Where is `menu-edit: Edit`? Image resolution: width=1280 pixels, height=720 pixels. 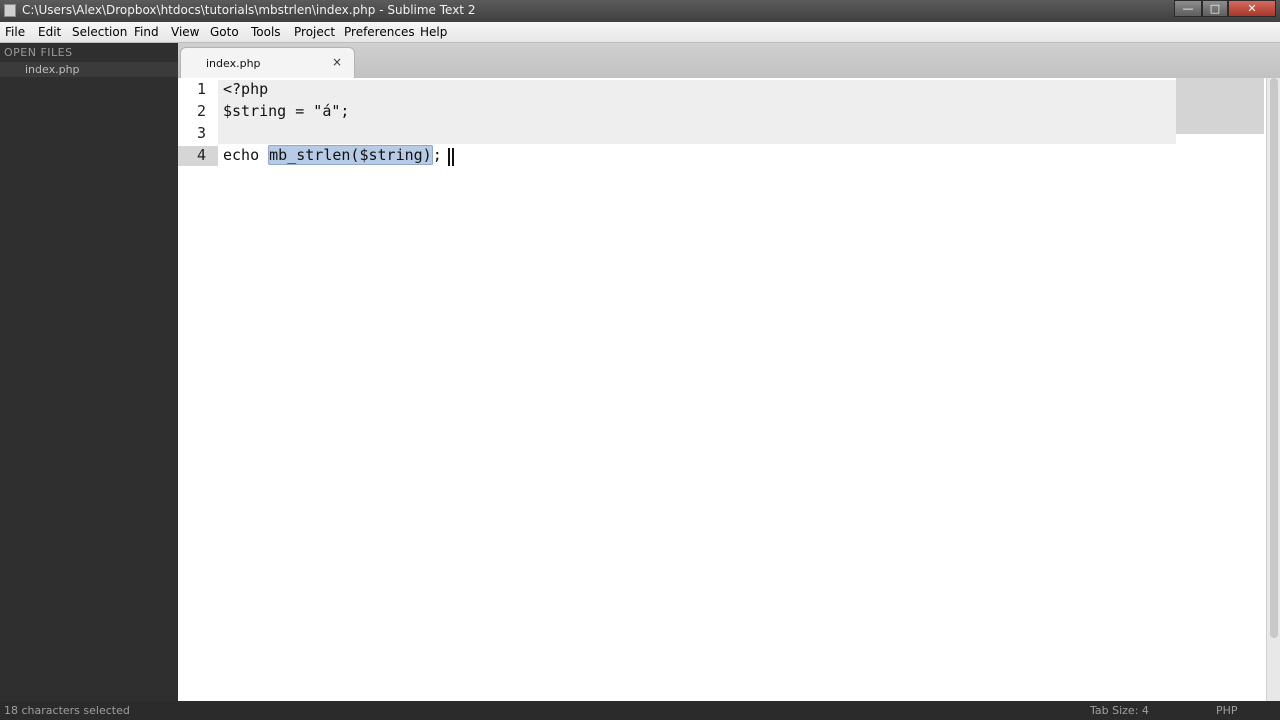 menu-edit: Edit is located at coordinates (49, 32).